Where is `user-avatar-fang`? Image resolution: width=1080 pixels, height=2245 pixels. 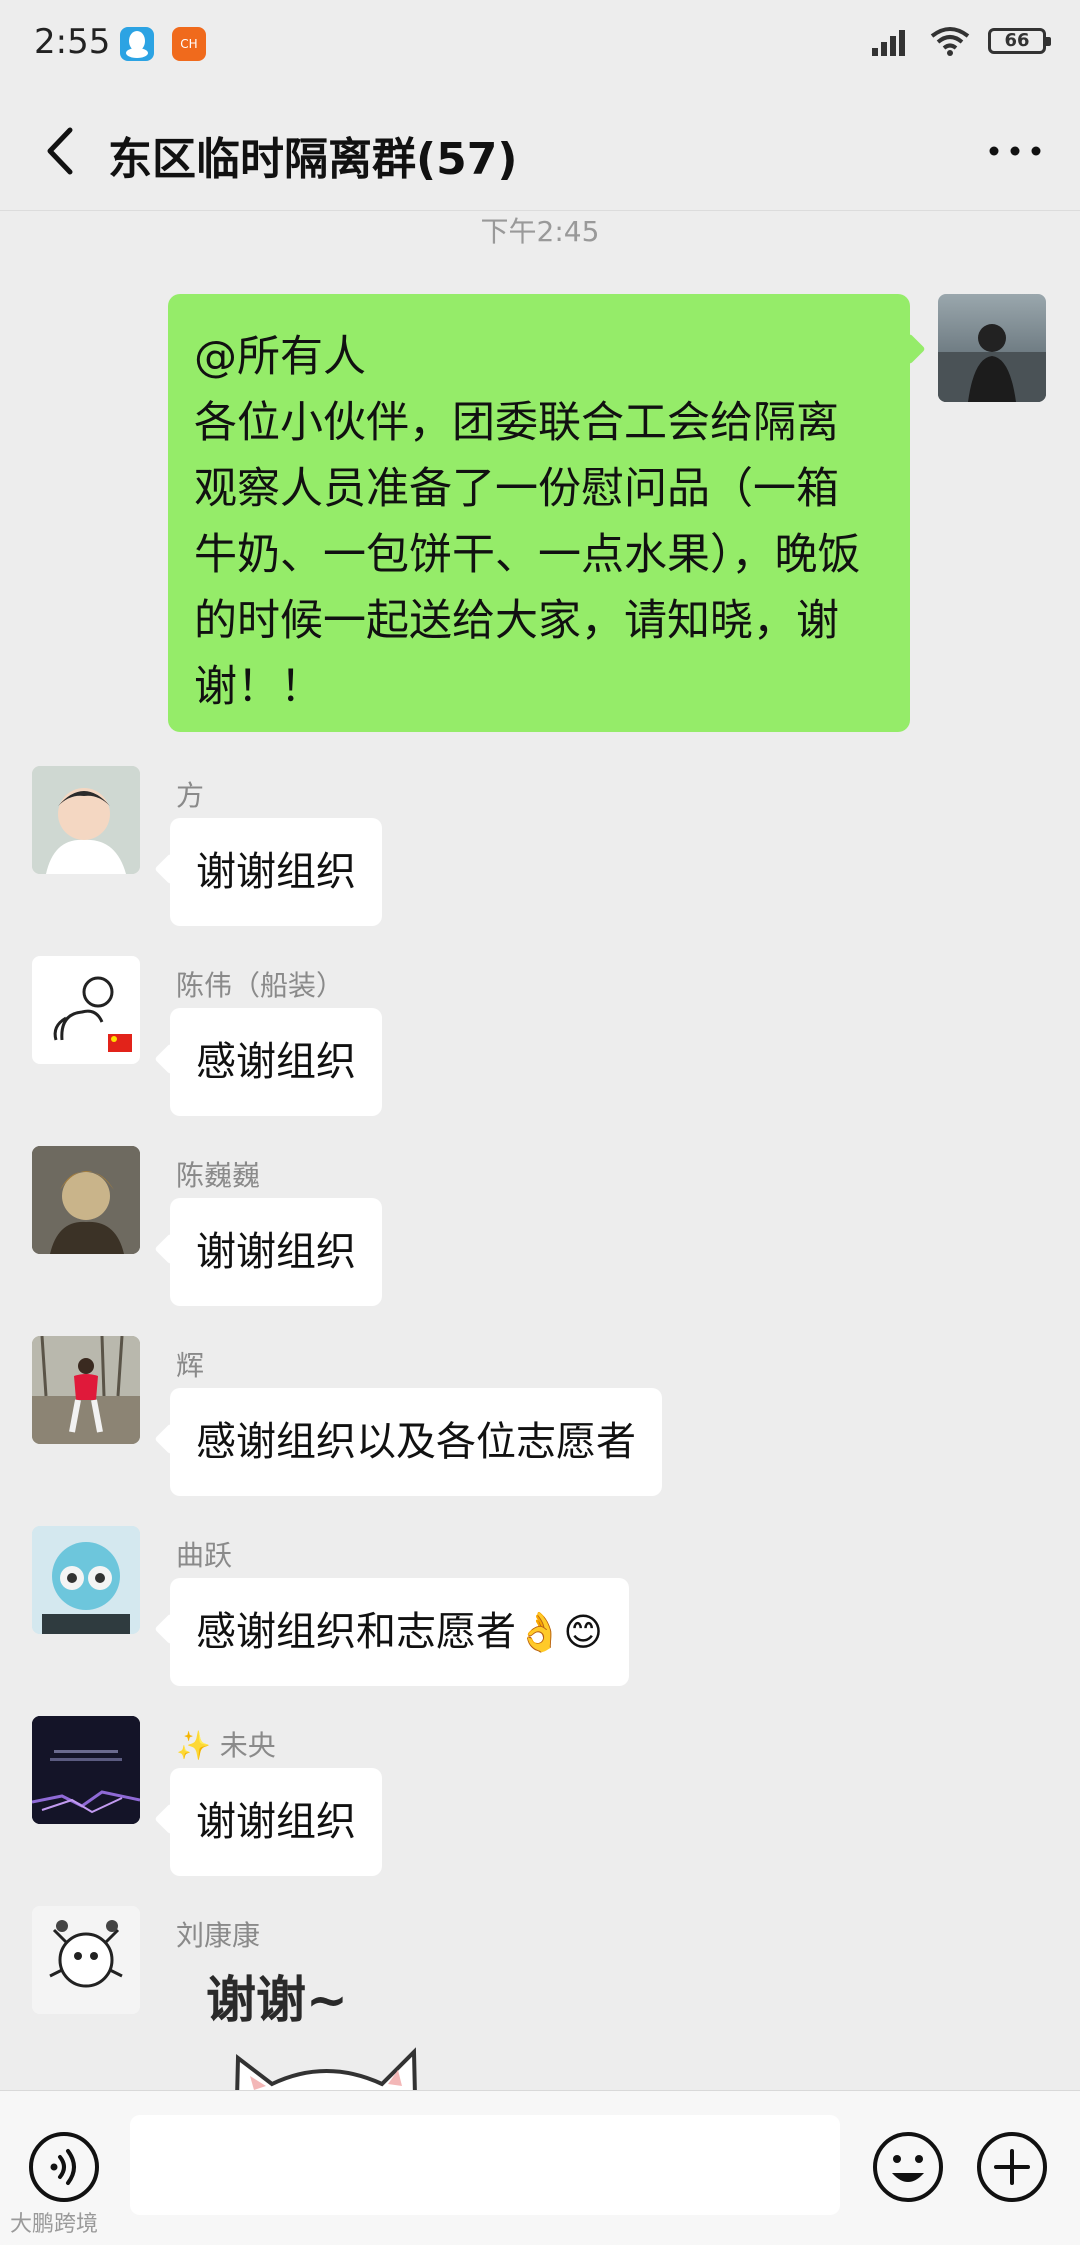 user-avatar-fang is located at coordinates (86, 820).